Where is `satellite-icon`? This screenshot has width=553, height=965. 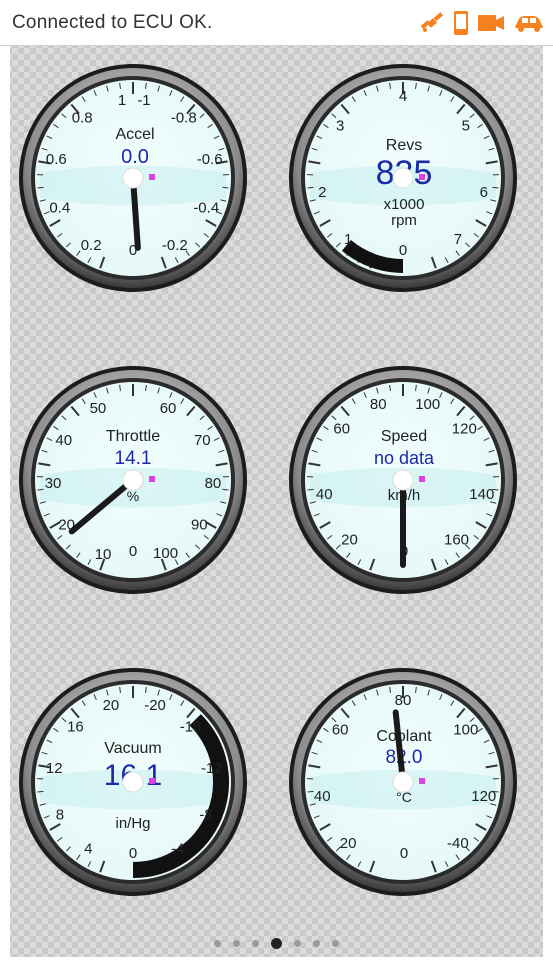
satellite-icon is located at coordinates (432, 23).